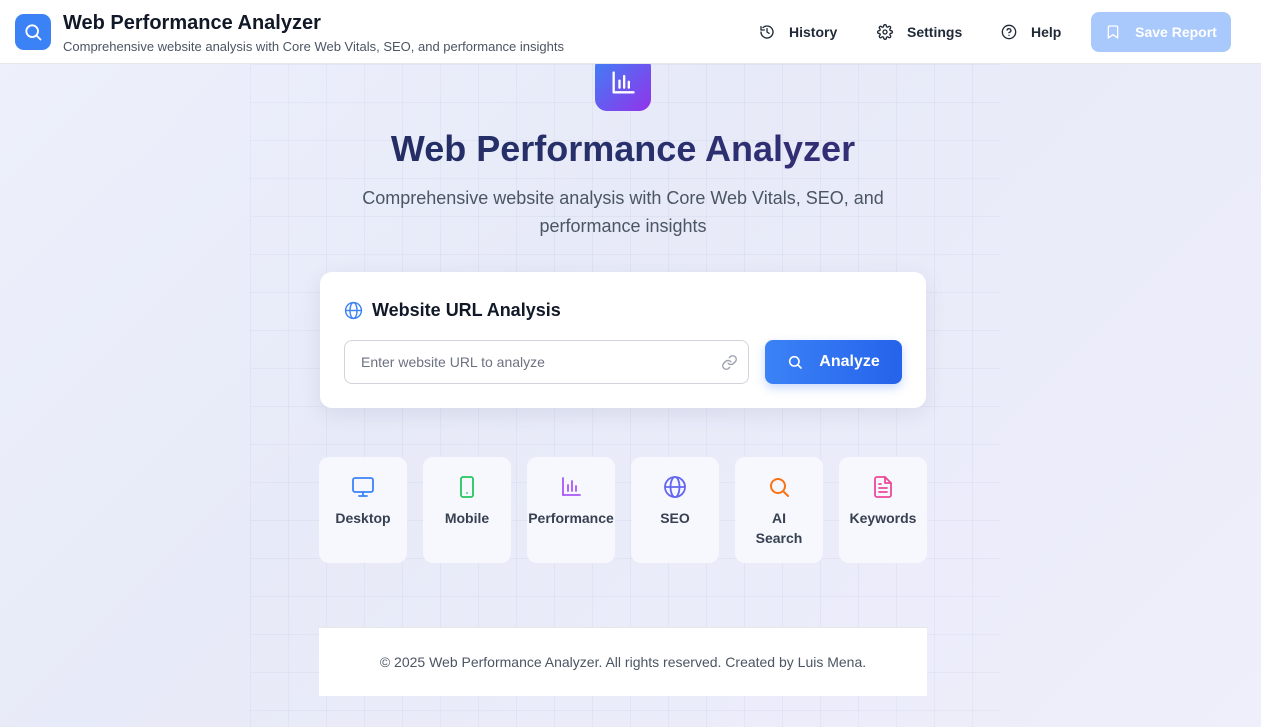 The width and height of the screenshot is (1261, 727). Describe the element at coordinates (192, 23) in the screenshot. I see `app-title: Web Performance Analyzer` at that location.